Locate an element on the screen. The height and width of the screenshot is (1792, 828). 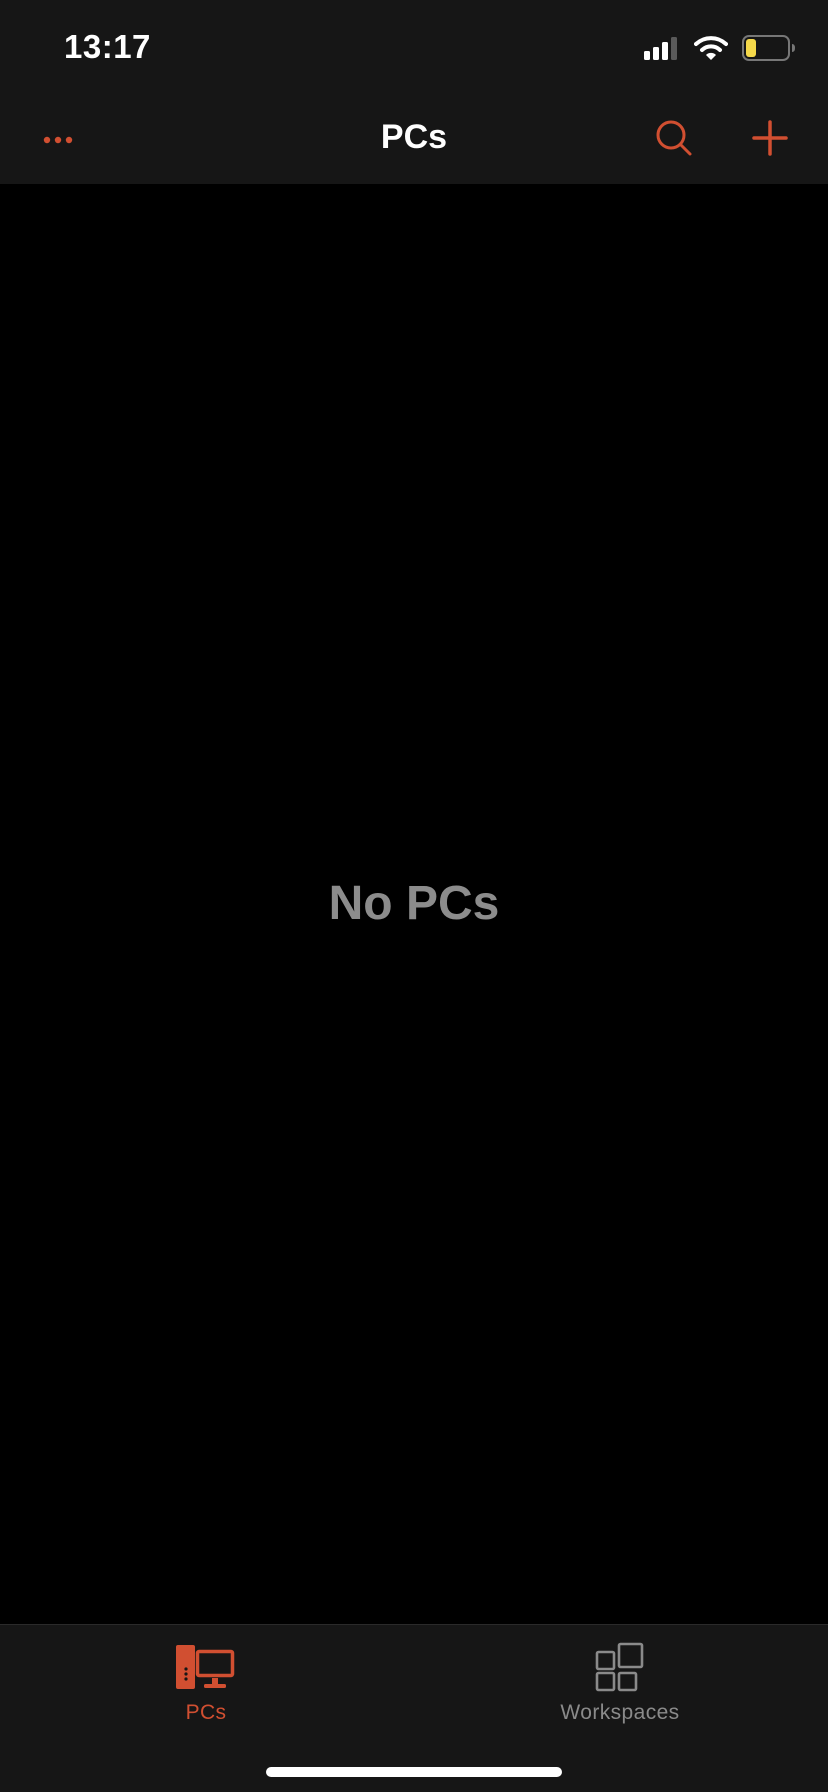
tab-workspaces: Workspaces is located at coordinates (620, 1687).